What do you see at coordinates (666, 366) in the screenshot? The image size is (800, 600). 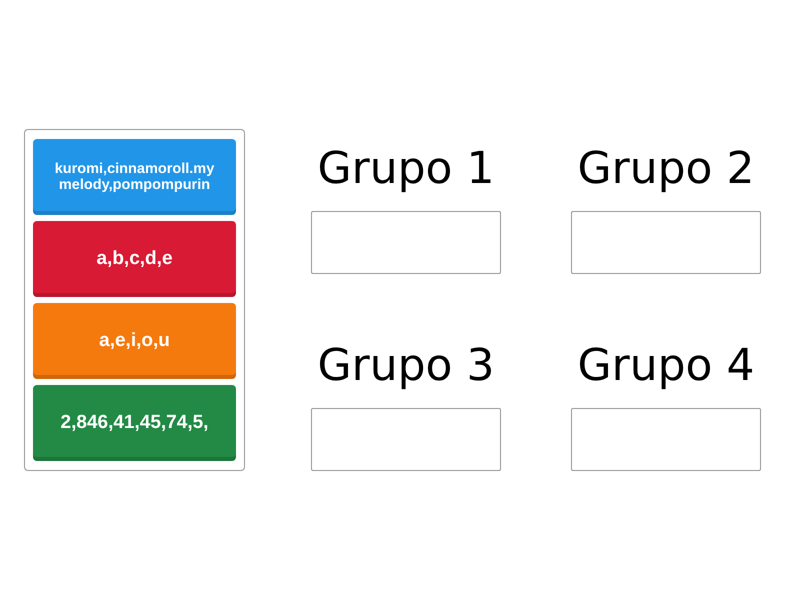 I see `group-title: Grupo 4` at bounding box center [666, 366].